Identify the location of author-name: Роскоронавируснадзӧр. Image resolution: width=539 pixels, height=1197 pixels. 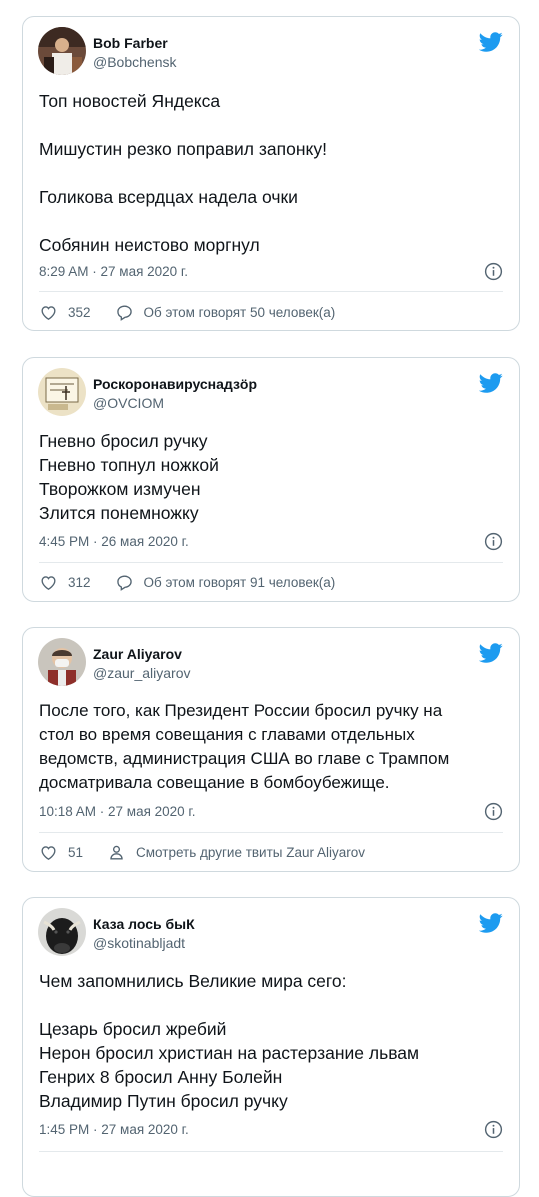
(175, 384).